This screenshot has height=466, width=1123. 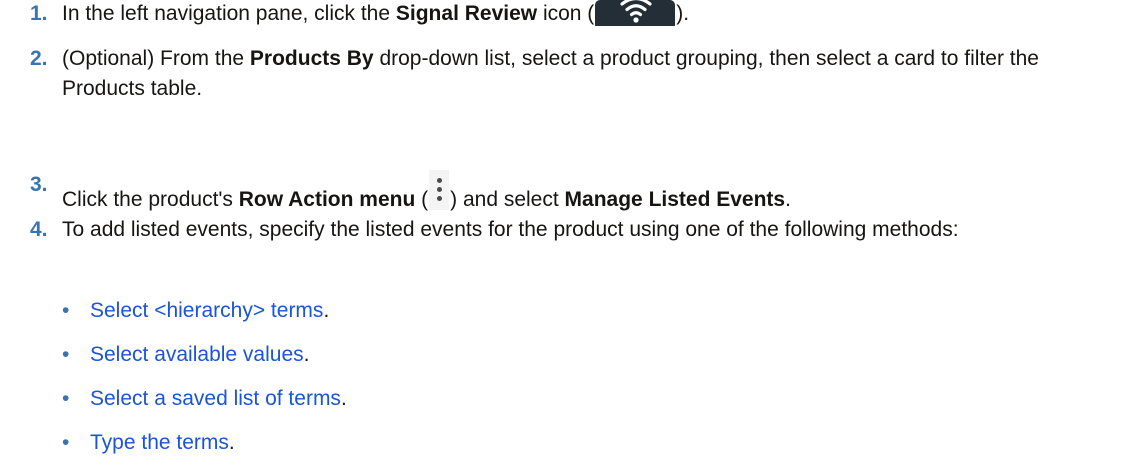 I want to click on link-select-available-values: Select available values, so click(x=197, y=354).